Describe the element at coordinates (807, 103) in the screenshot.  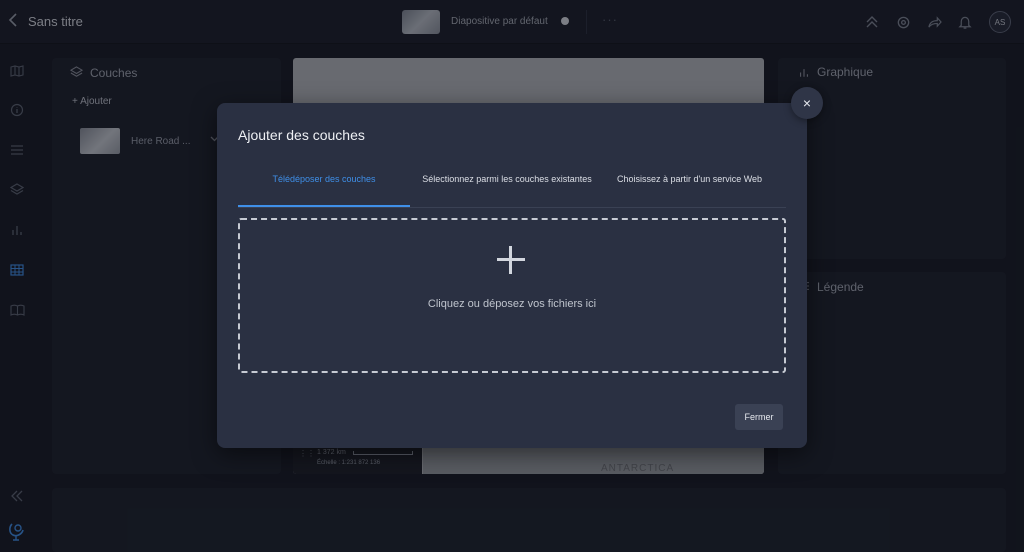
I see `close-icon: ×` at that location.